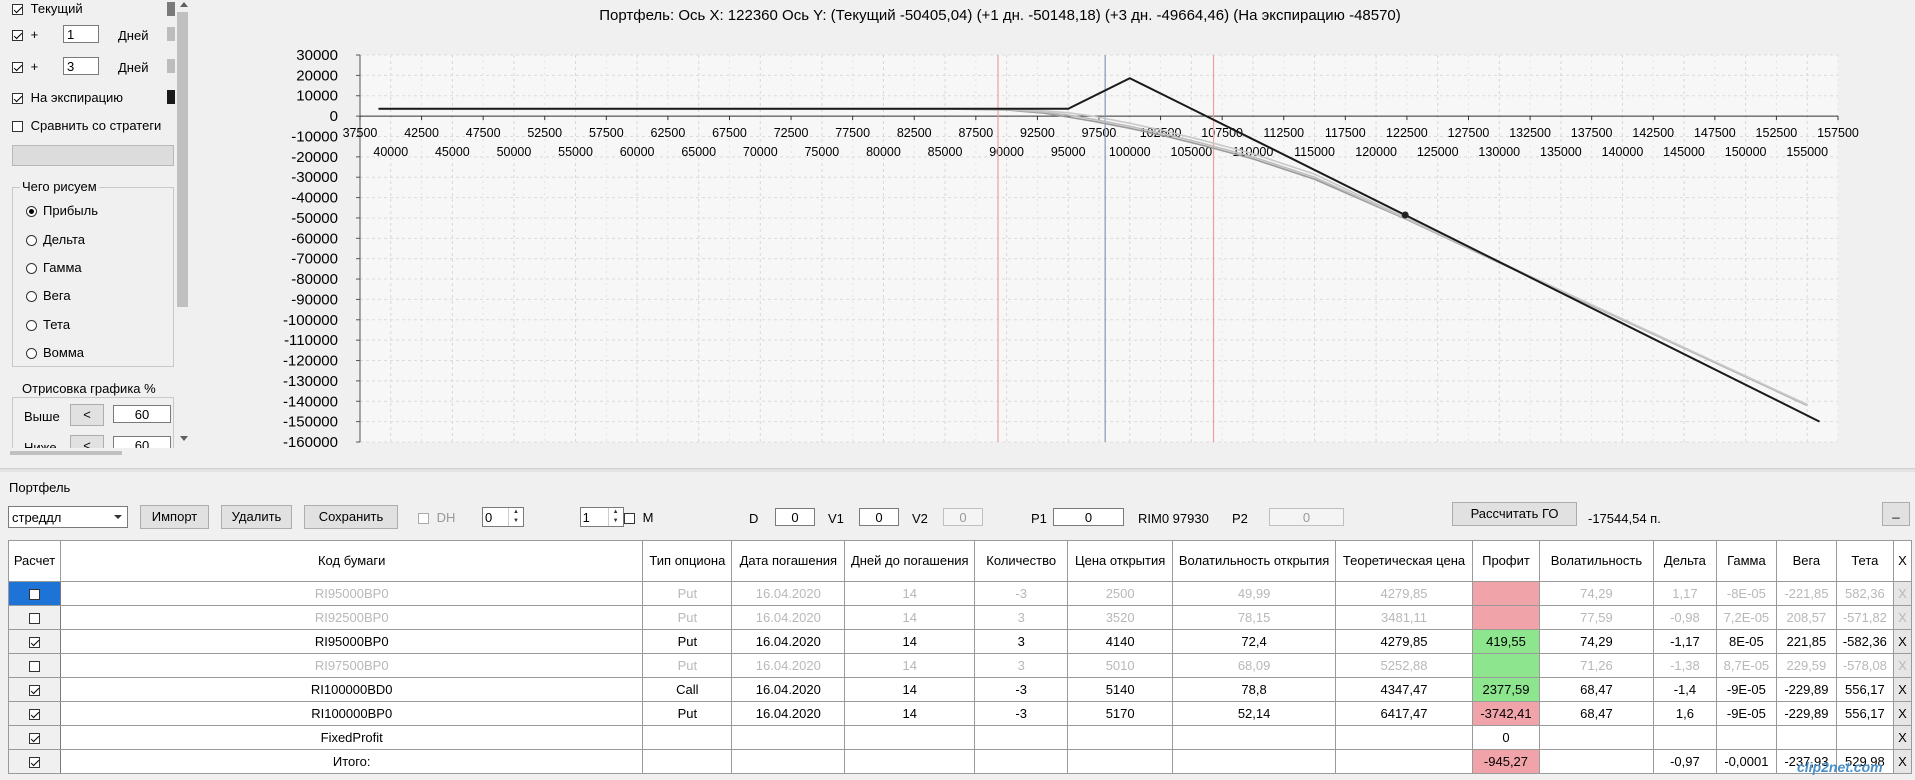 This screenshot has width=1915, height=780. Describe the element at coordinates (1505, 561) in the screenshot. I see `col-header: Профит` at that location.